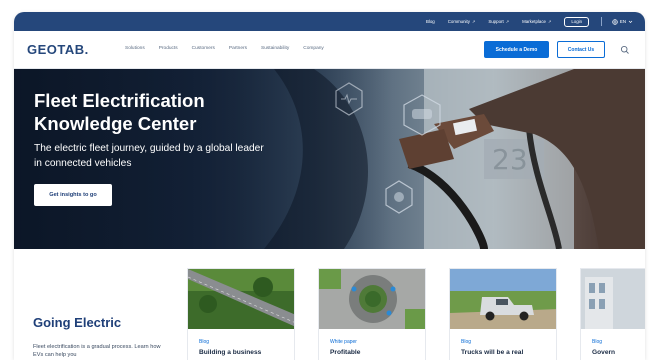  I want to click on utility-link-label: Support, so click(496, 21).